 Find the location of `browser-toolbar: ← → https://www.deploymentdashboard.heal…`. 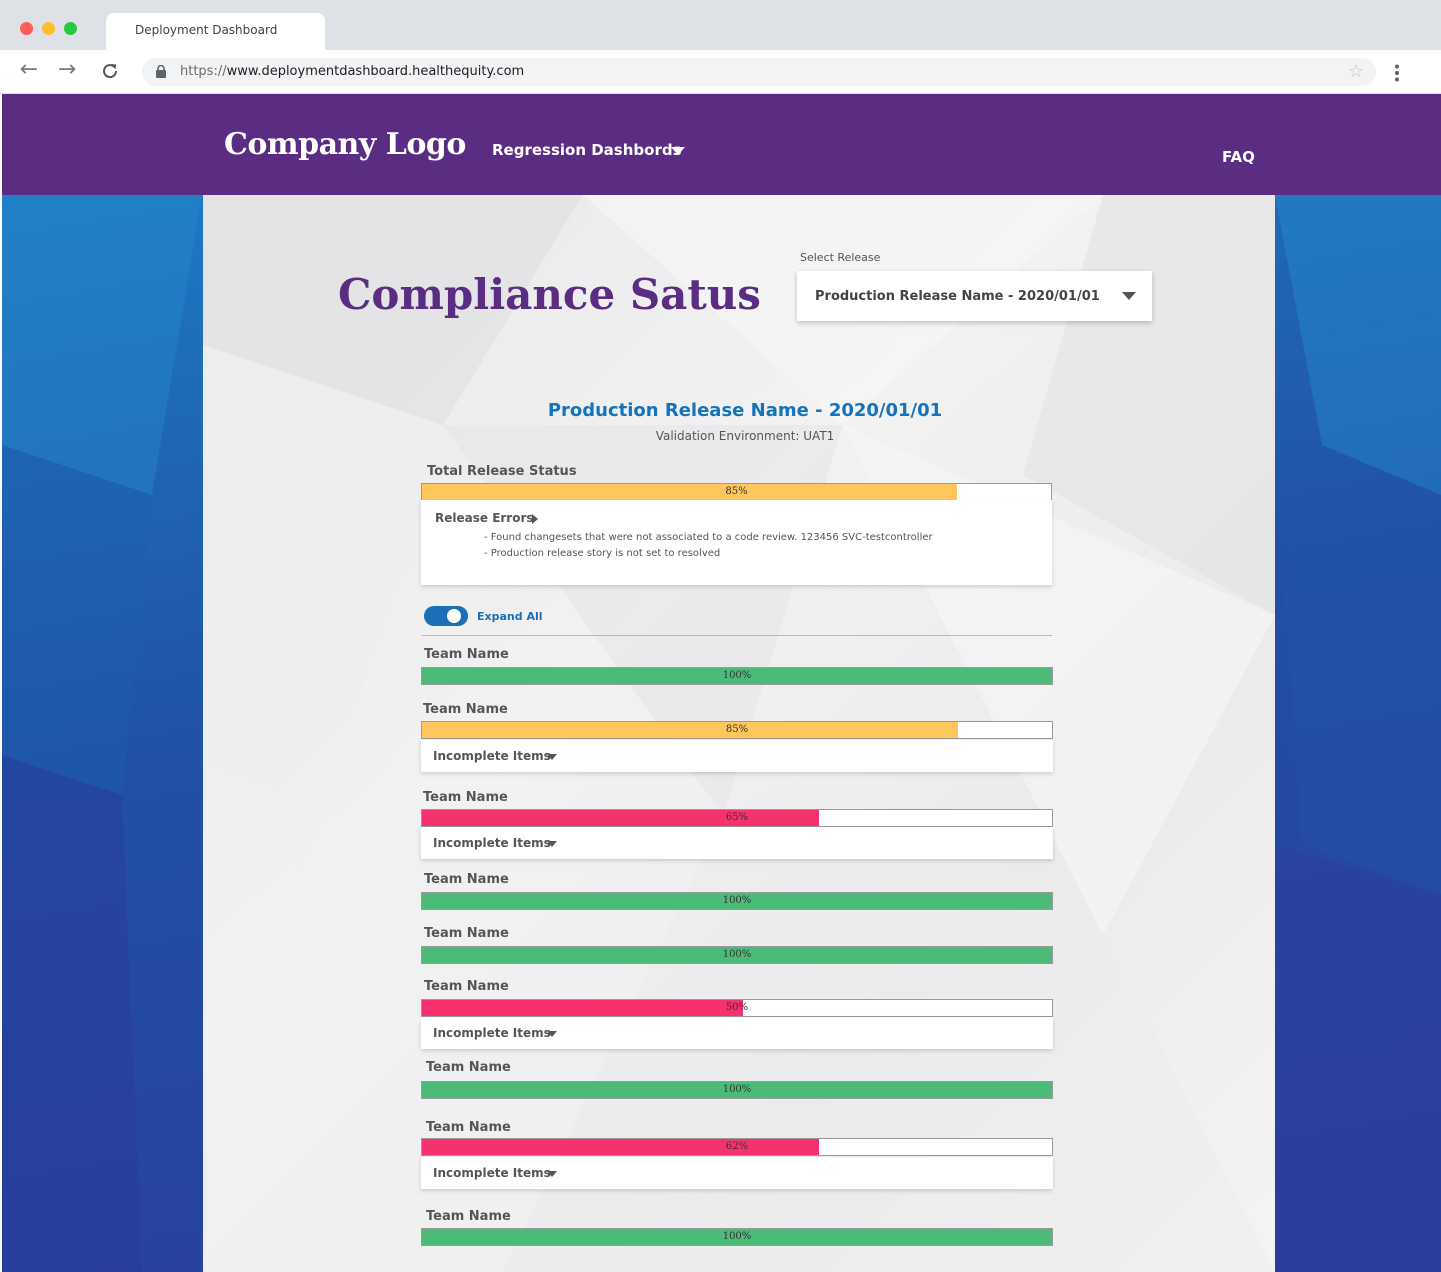

browser-toolbar: ← → https://www.deploymentdashboard.heal… is located at coordinates (720, 72).